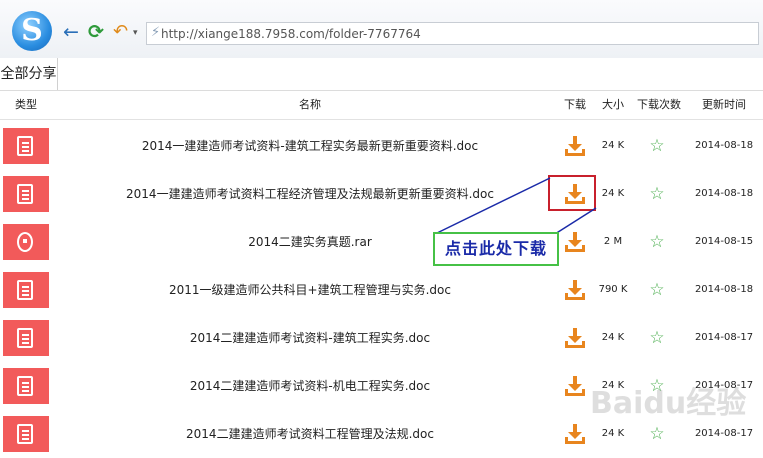 The image size is (763, 458). What do you see at coordinates (310, 338) in the screenshot?
I see `file-name: 2014二建建造师考试资料-建筑工程实务.doc` at bounding box center [310, 338].